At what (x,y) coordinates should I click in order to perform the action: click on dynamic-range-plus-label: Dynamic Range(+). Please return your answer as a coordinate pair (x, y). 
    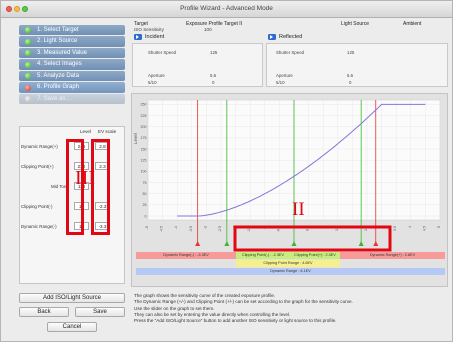
    Looking at the image, I should click on (39, 146).